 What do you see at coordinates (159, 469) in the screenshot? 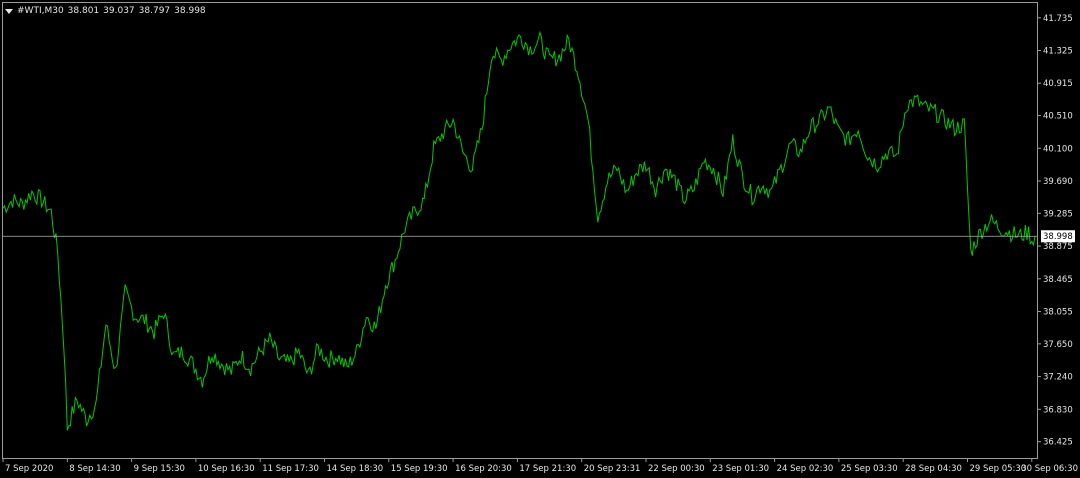
I see `x-tick-label: 9 Sep 15:30` at bounding box center [159, 469].